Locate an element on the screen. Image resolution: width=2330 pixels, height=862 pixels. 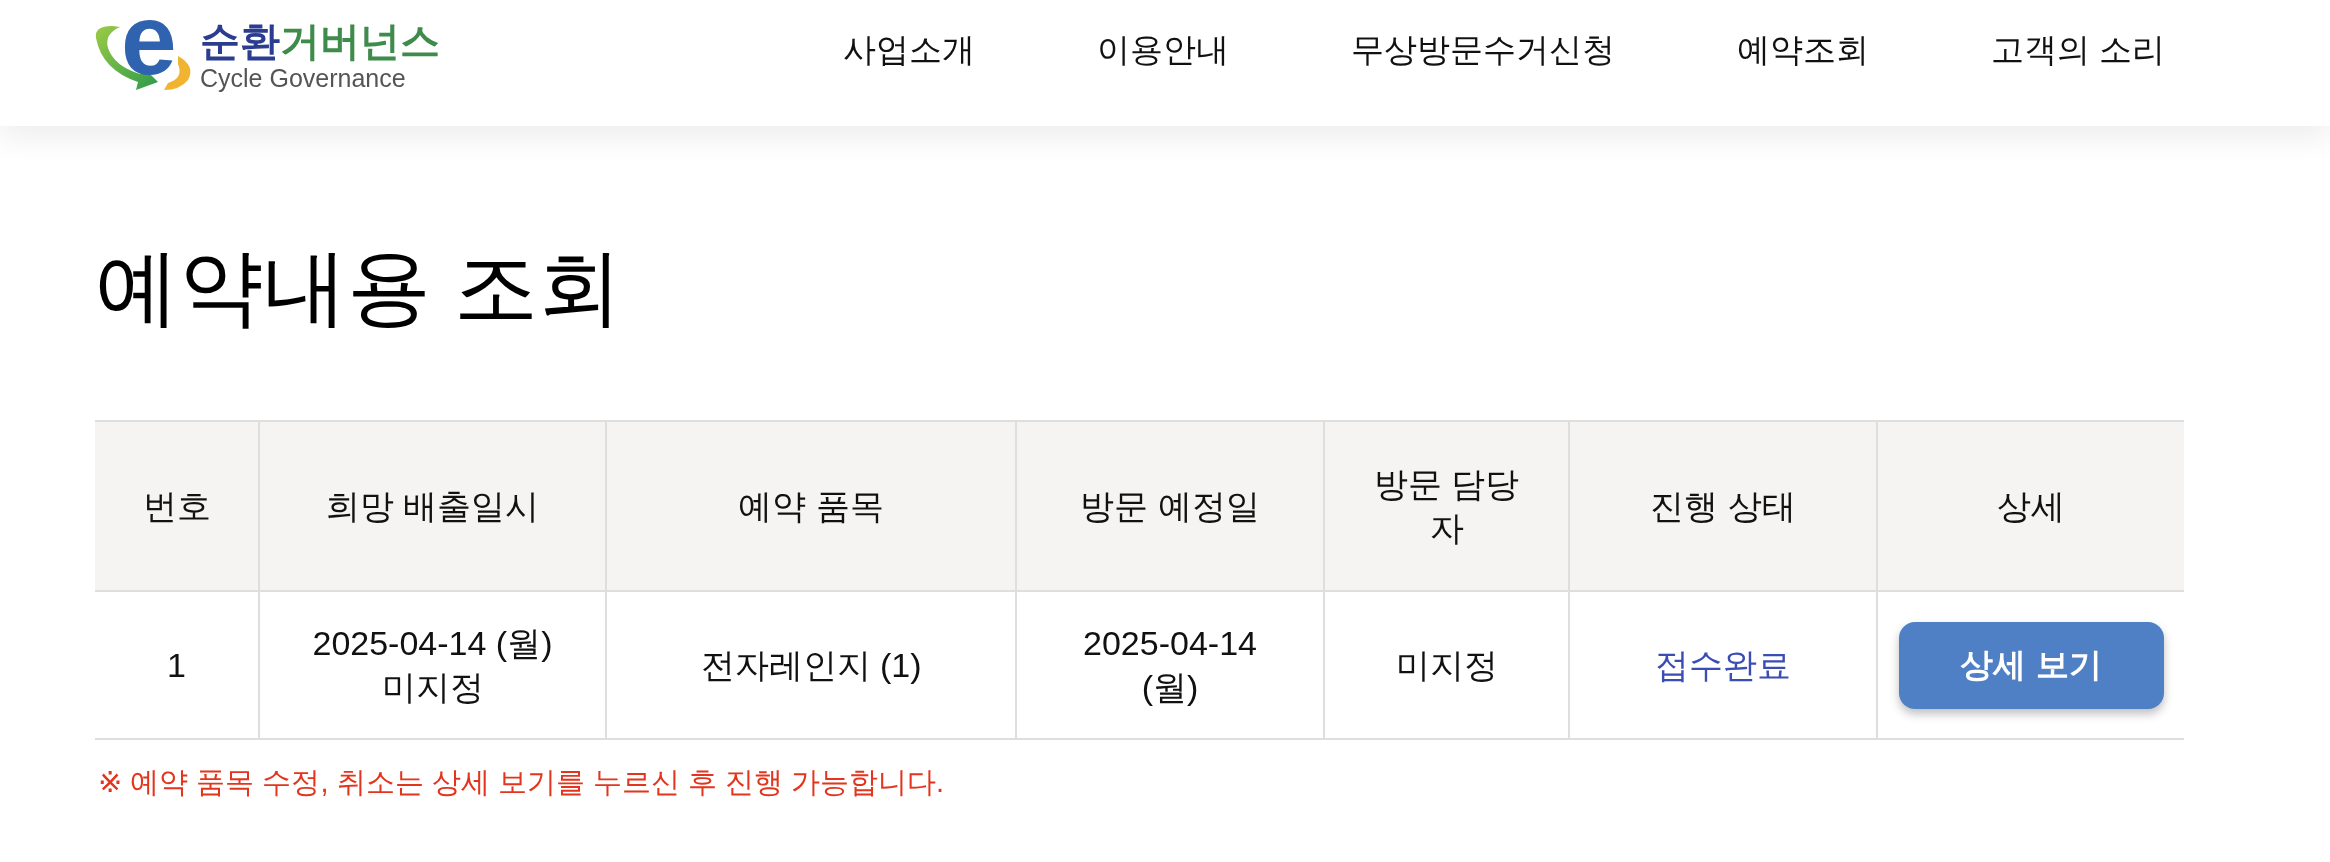
column-header: 방문 예정일 is located at coordinates (1170, 506).